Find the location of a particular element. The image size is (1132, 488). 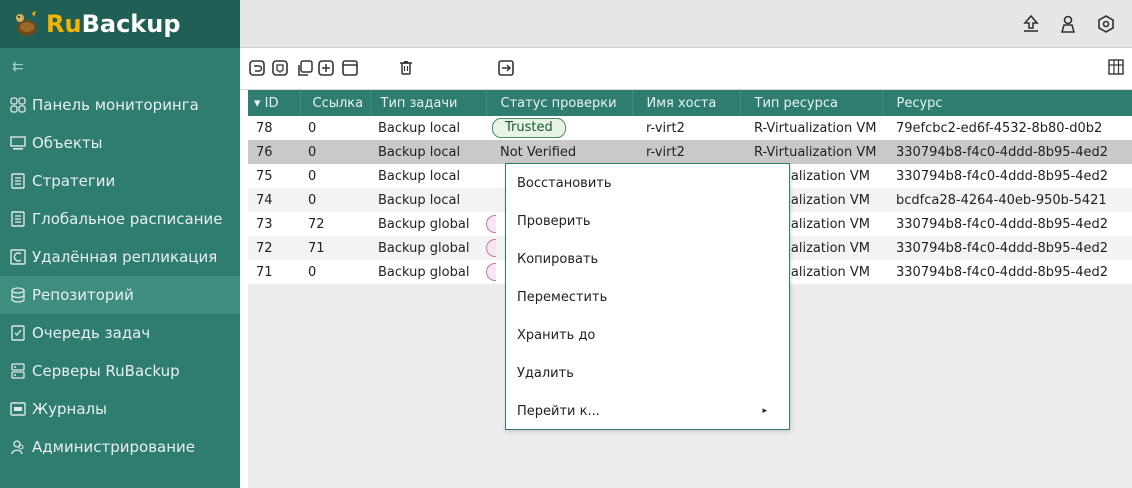

sidebar-item-servers: Серверы RuBackup is located at coordinates (120, 371).